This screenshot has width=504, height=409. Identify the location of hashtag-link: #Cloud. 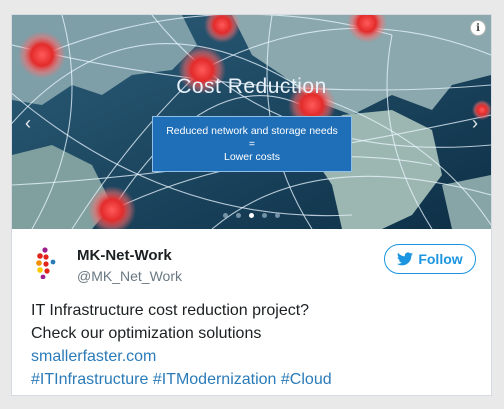
(306, 379).